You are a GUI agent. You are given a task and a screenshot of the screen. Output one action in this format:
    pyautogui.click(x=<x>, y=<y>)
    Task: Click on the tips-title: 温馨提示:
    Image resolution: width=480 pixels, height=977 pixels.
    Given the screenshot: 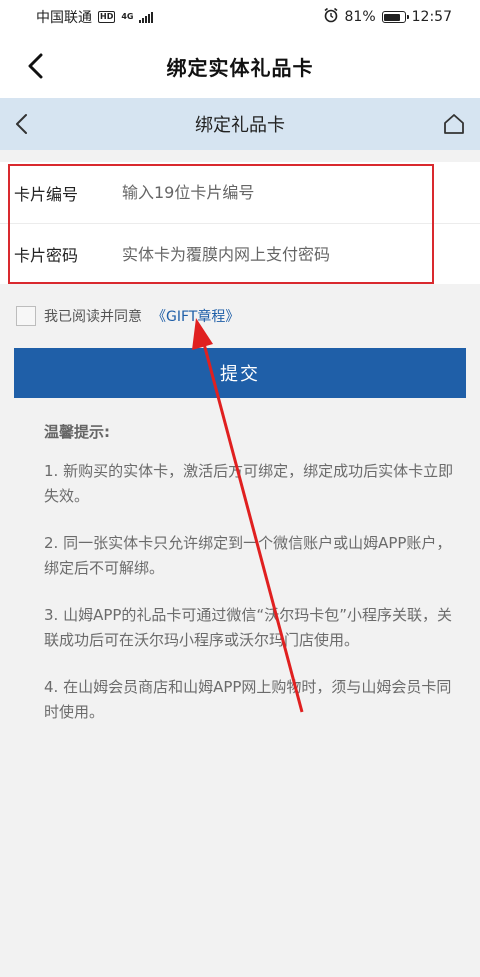 What is the action you would take?
    pyautogui.click(x=77, y=432)
    